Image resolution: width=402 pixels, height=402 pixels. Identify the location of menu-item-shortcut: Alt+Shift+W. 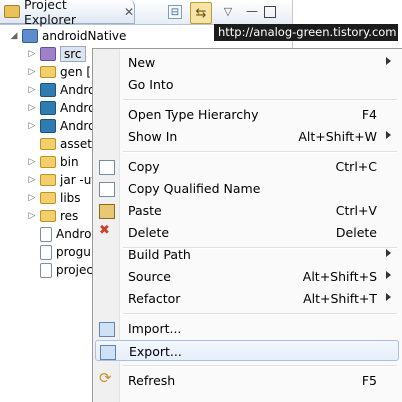
(337, 136).